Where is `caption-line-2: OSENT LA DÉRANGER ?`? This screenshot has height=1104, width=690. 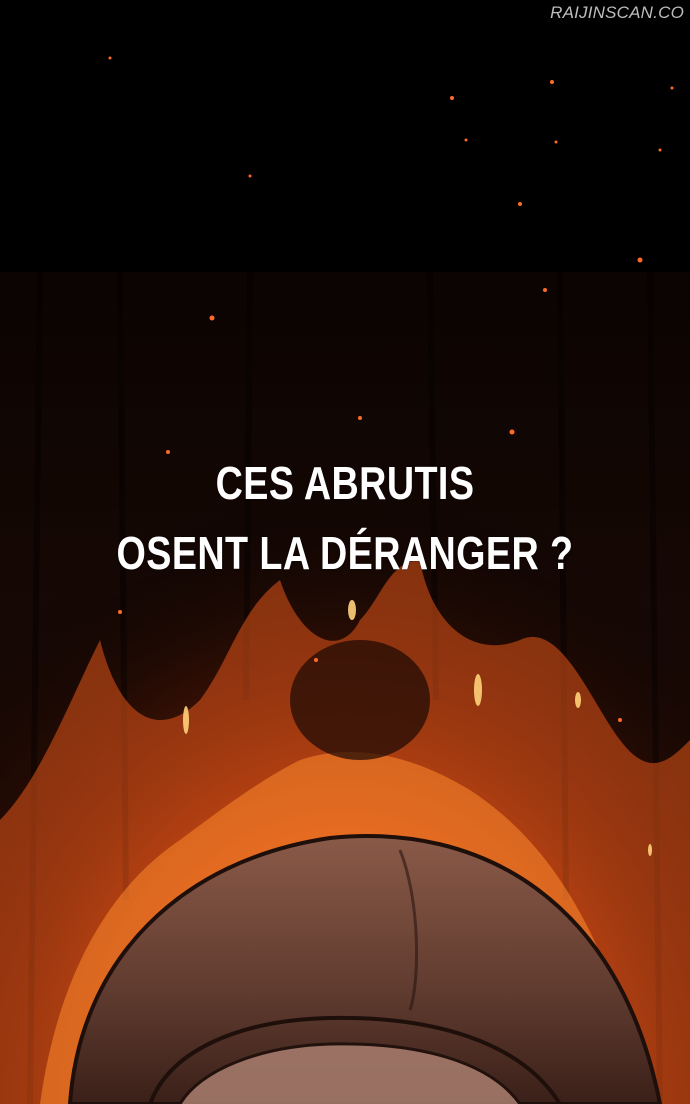 caption-line-2: OSENT LA DÉRANGER ? is located at coordinates (345, 553).